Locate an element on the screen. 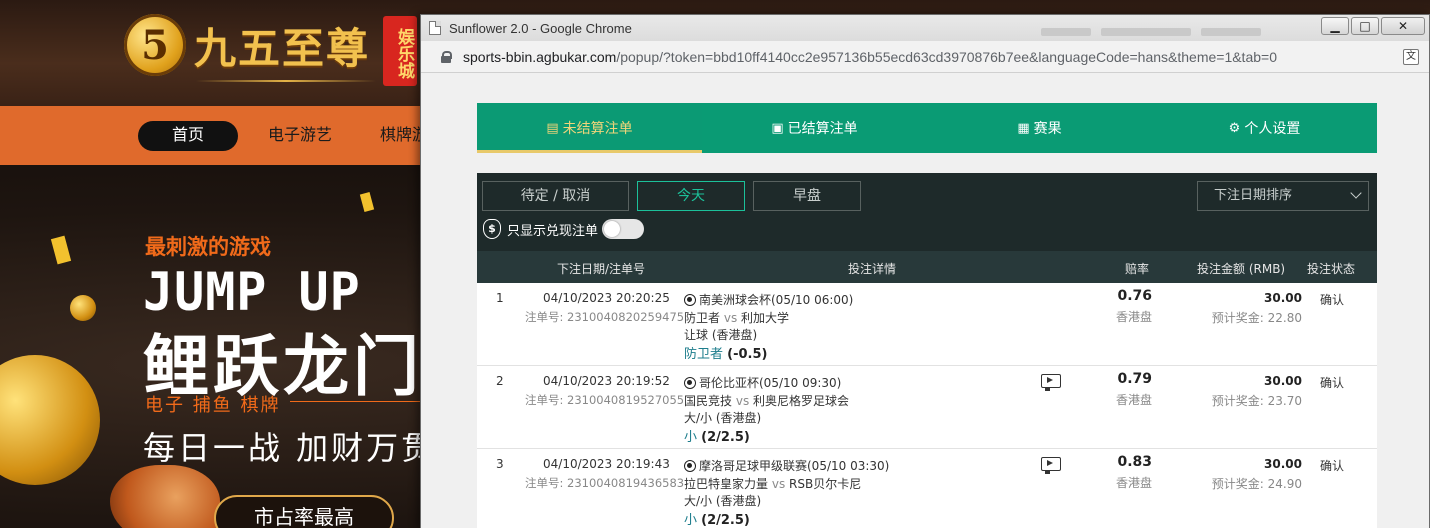 Image resolution: width=1430 pixels, height=528 pixels. cashout-filter: $ 只显示兑现注单 is located at coordinates (564, 229).